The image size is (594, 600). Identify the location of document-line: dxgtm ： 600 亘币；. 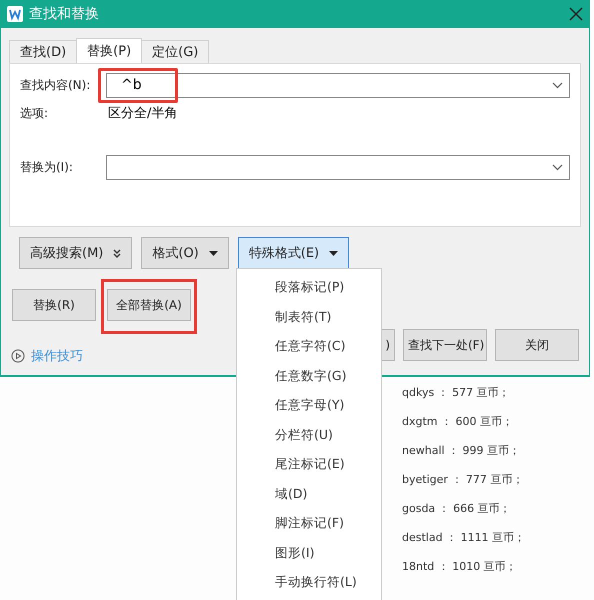
(458, 422).